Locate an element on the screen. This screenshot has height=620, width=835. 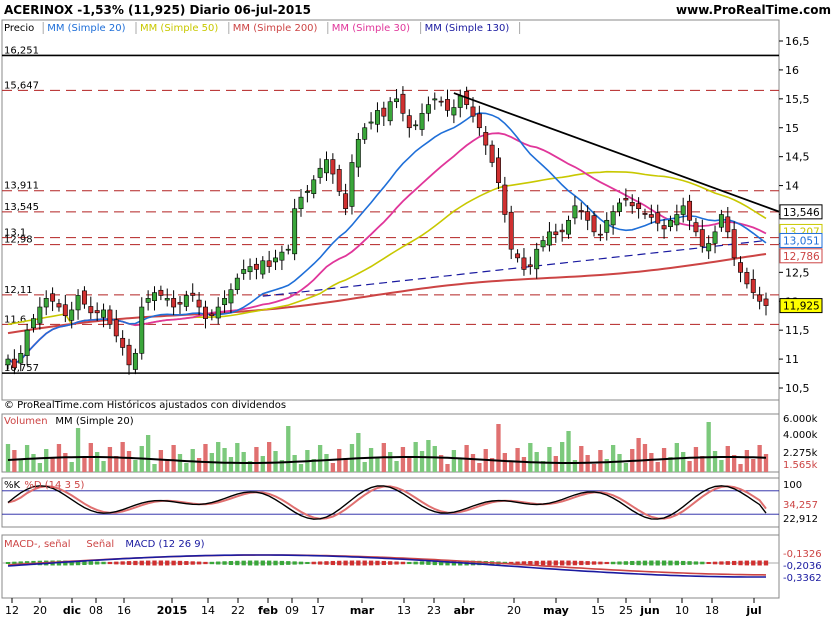
price-axis-label: 15,5 is located at coordinates (797, 99).